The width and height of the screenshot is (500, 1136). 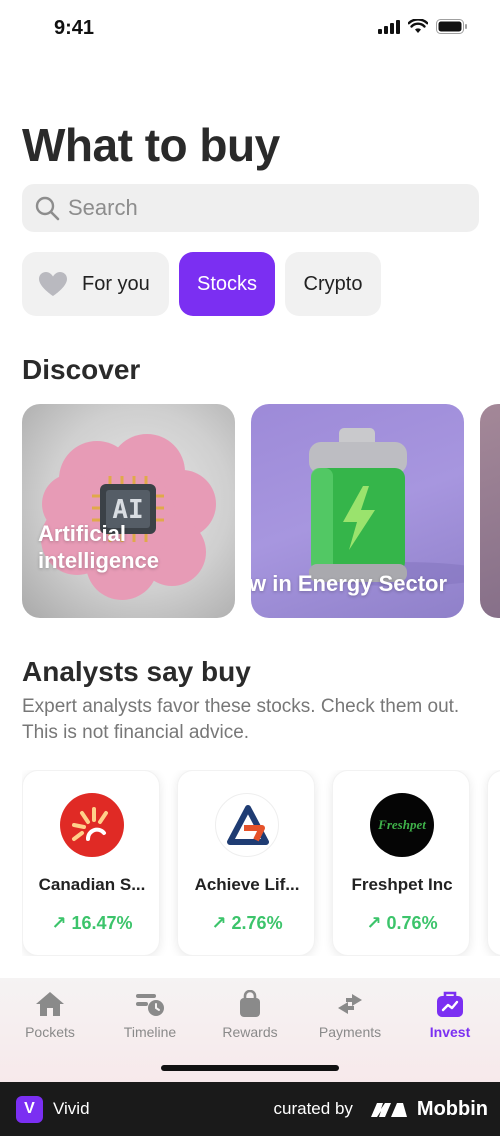 I want to click on curated-by-label: curated by, so click(x=313, y=1108).